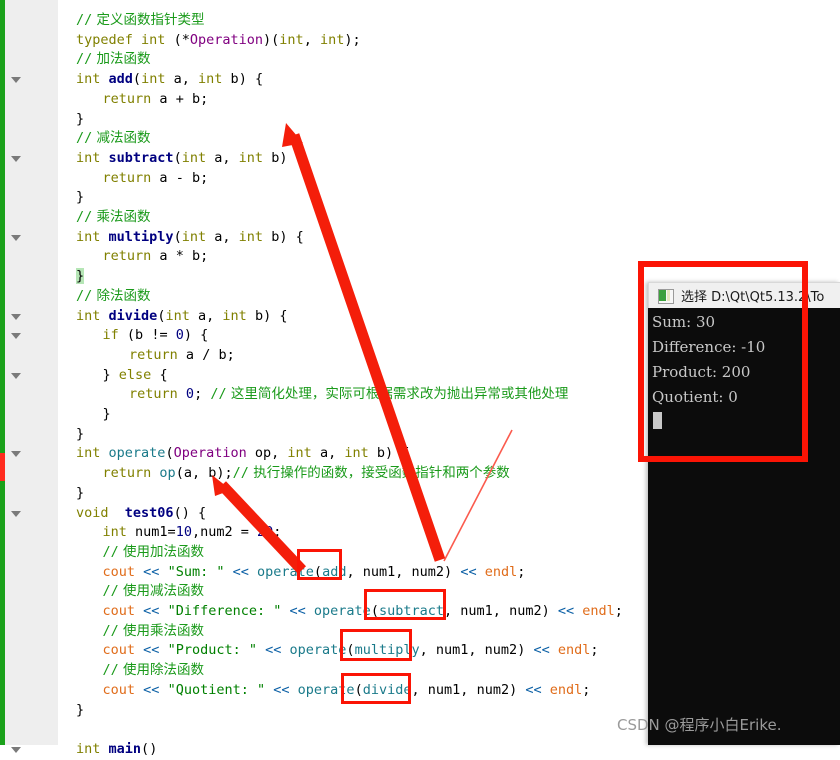 The width and height of the screenshot is (840, 760). What do you see at coordinates (153, 670) in the screenshot?
I see `code-line: // 使用除法函数` at bounding box center [153, 670].